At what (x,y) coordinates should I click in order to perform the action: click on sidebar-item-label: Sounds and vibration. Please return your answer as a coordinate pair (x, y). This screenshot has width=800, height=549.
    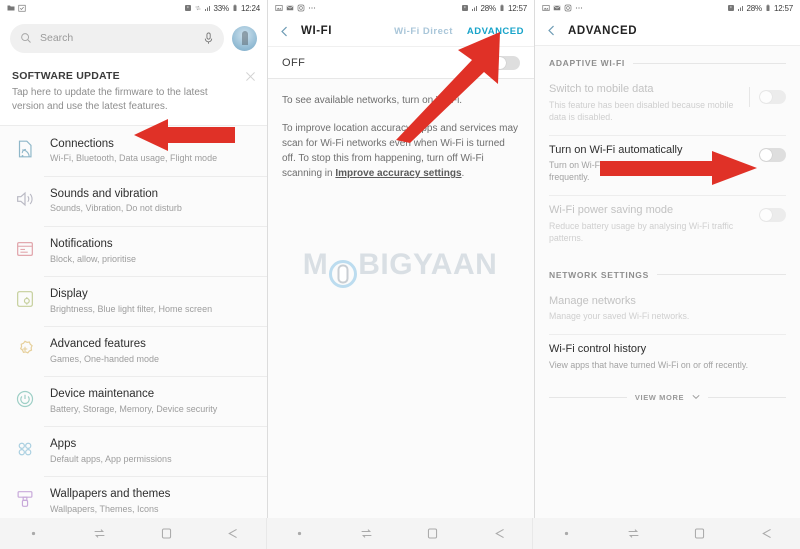
    Looking at the image, I should click on (104, 194).